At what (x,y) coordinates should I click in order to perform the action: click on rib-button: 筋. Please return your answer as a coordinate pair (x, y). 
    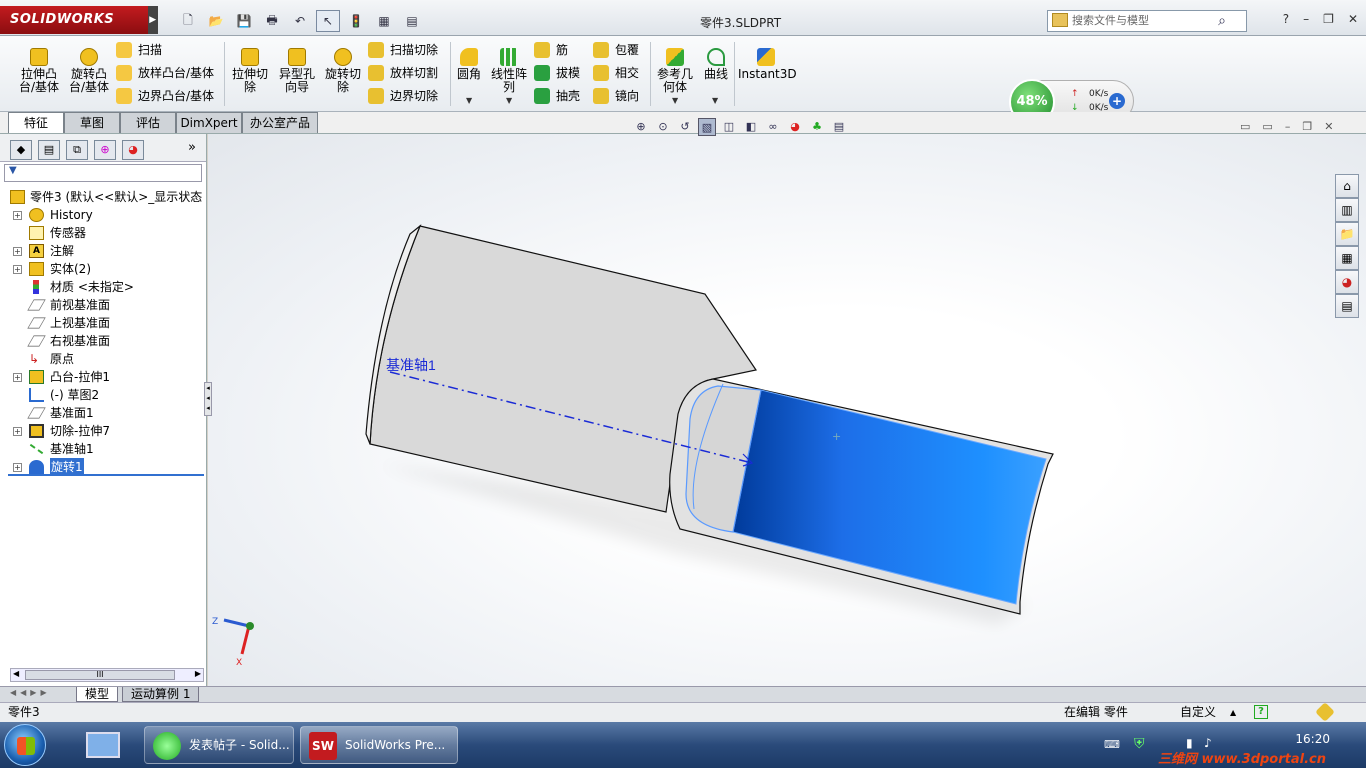
    Looking at the image, I should click on (551, 50).